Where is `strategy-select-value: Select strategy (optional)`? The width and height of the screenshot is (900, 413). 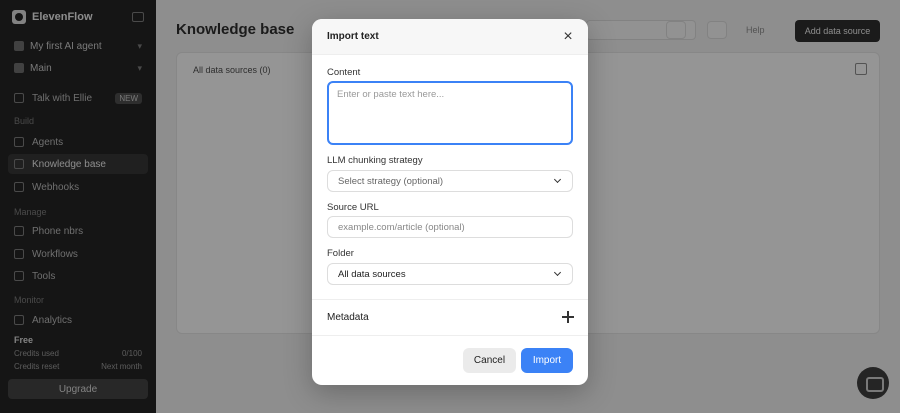
strategy-select-value: Select strategy (optional) is located at coordinates (391, 181).